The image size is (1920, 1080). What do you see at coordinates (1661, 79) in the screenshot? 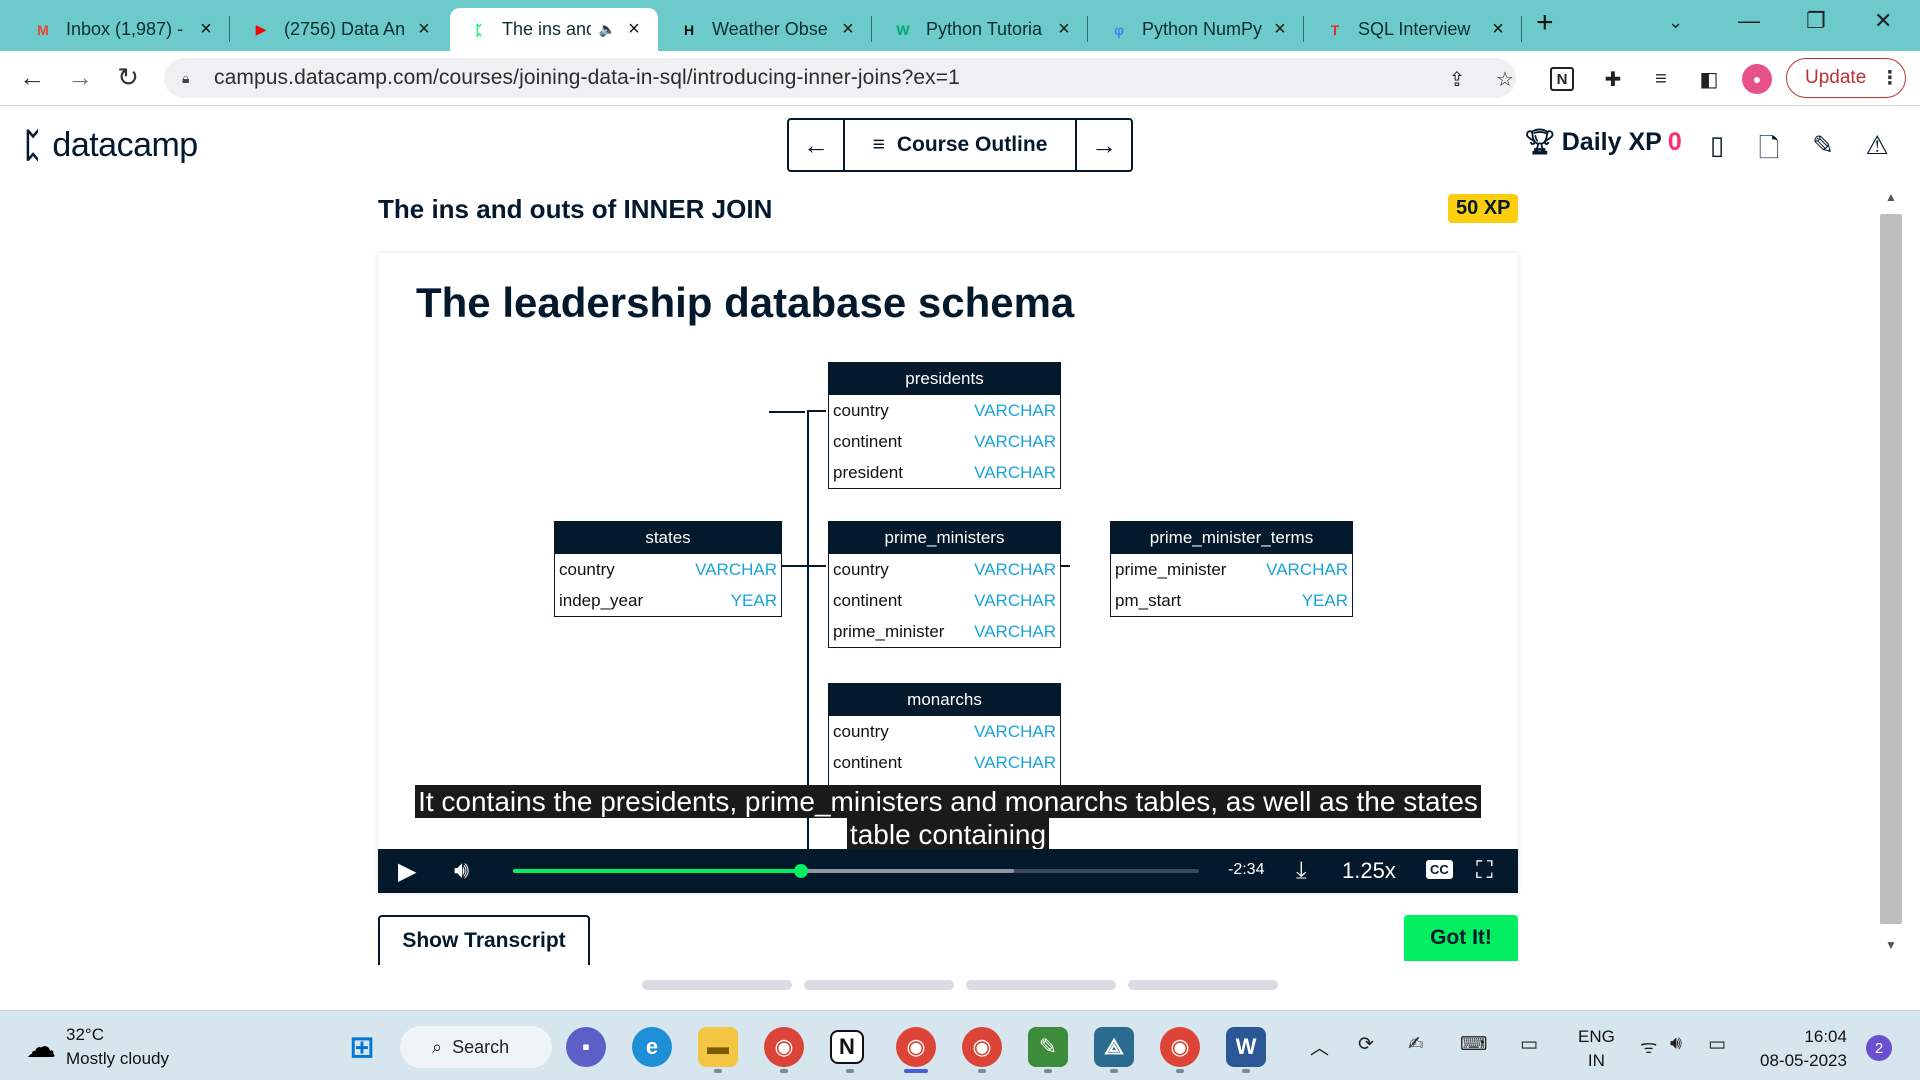
I see `reading-list-icon: ≡` at bounding box center [1661, 79].